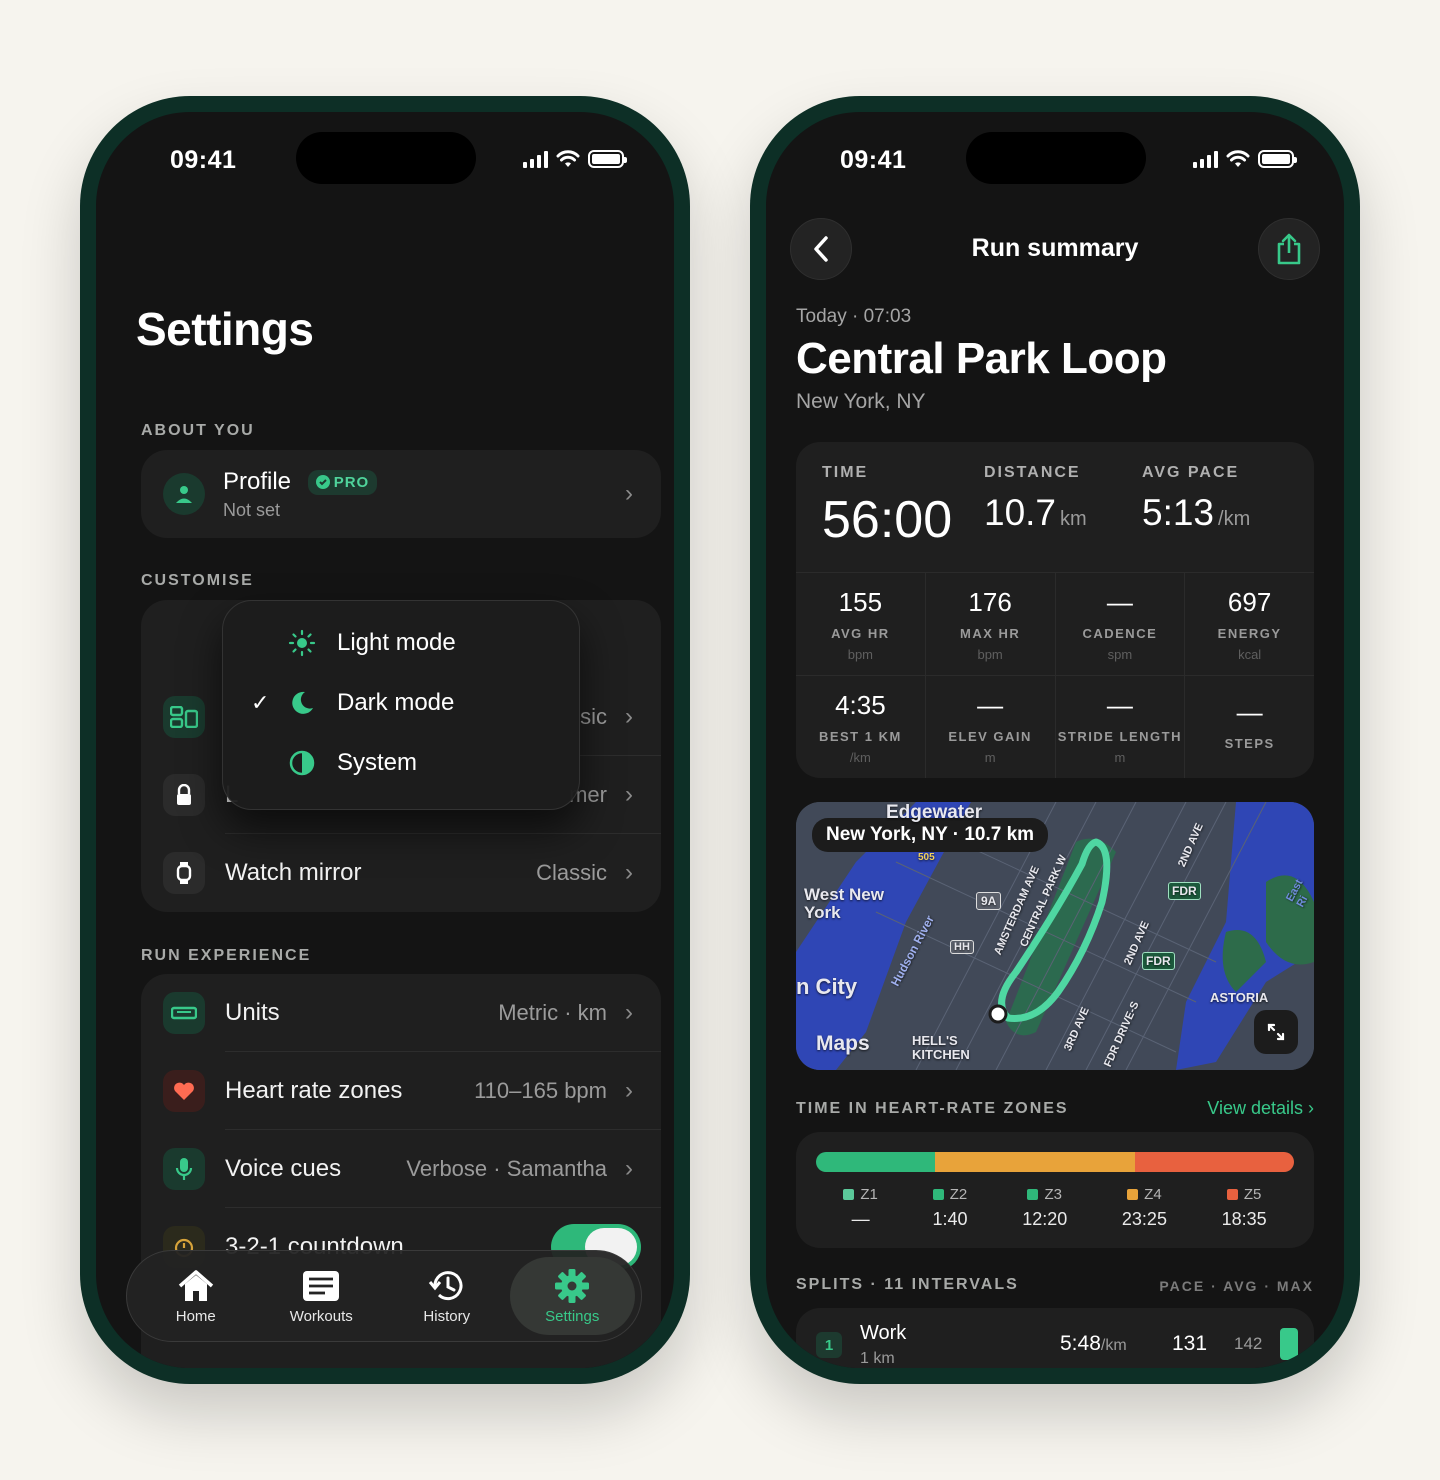 Image resolution: width=1440 pixels, height=1480 pixels. What do you see at coordinates (1249, 601) in the screenshot?
I see `metric-value: 697` at bounding box center [1249, 601].